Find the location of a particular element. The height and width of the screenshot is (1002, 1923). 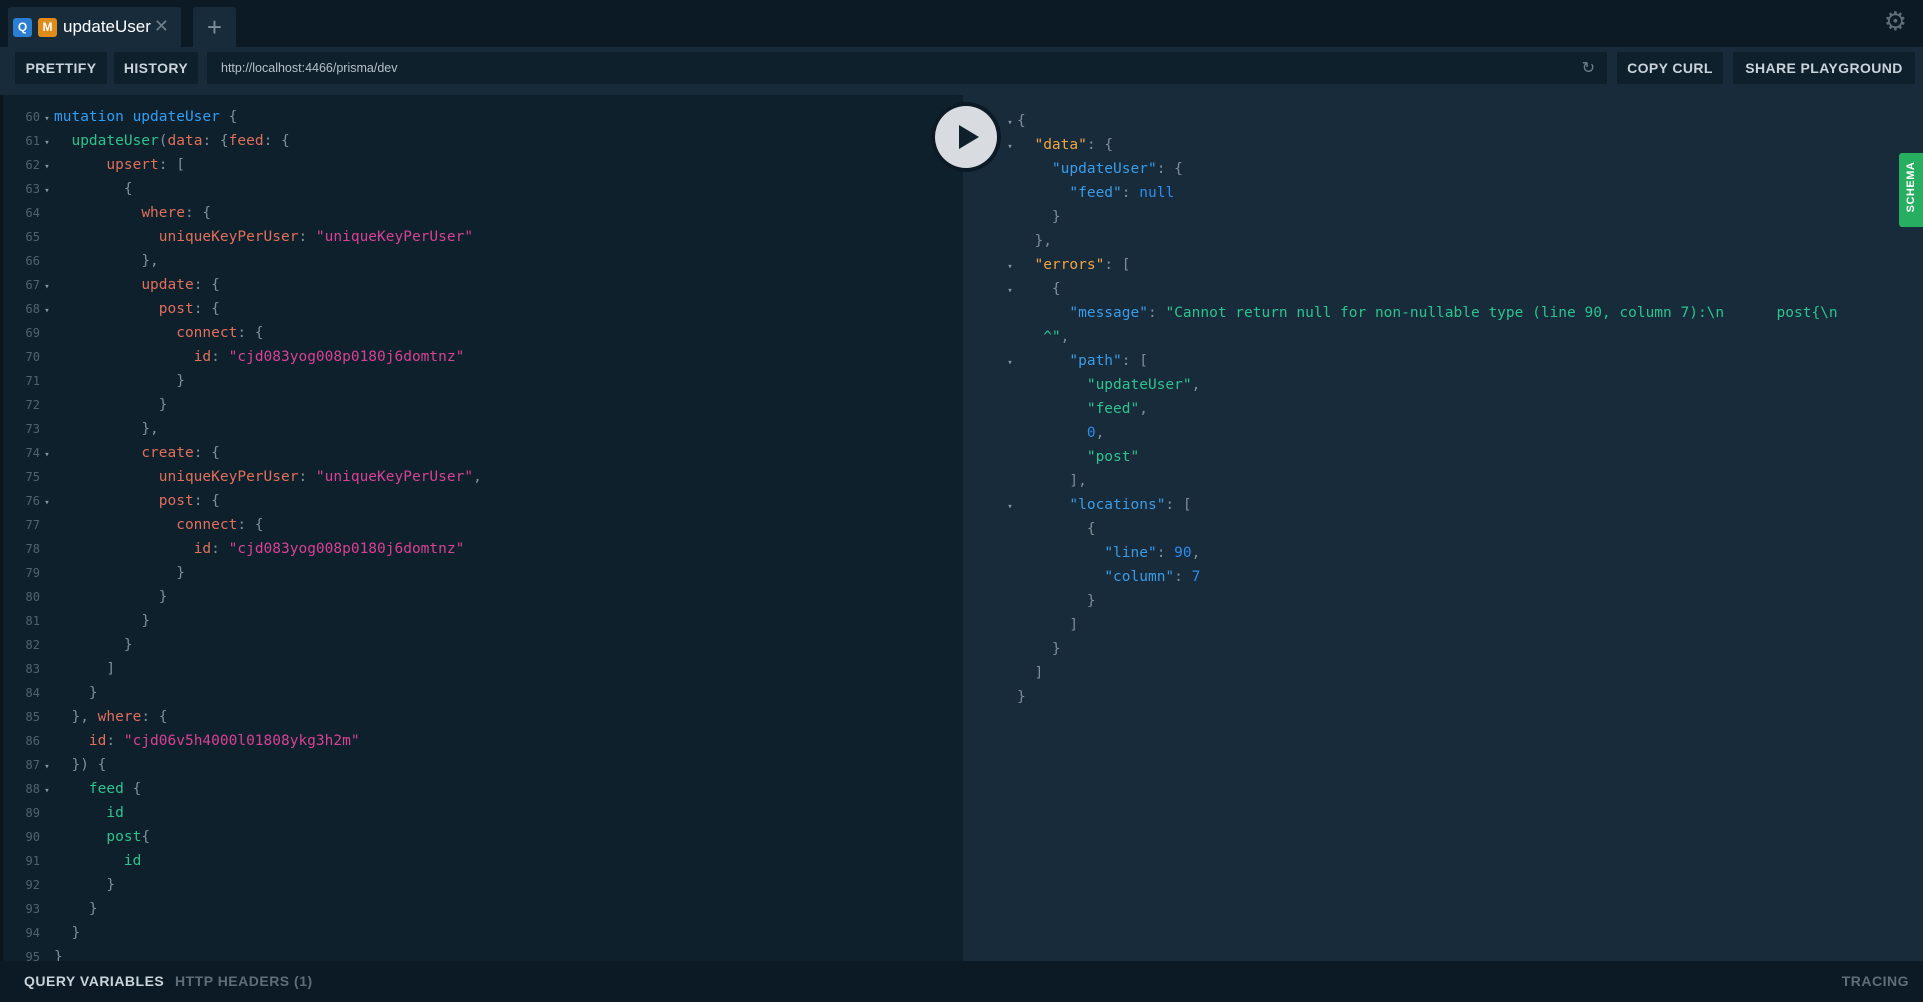

run-button is located at coordinates (966, 137).